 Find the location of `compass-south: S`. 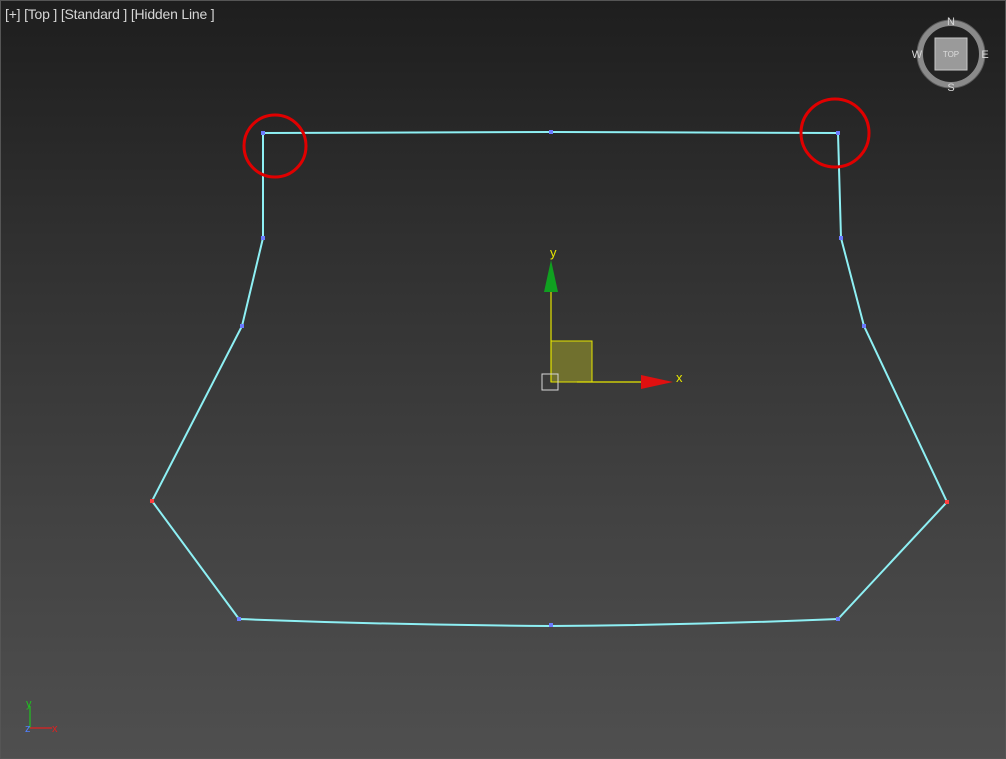

compass-south: S is located at coordinates (950, 88).